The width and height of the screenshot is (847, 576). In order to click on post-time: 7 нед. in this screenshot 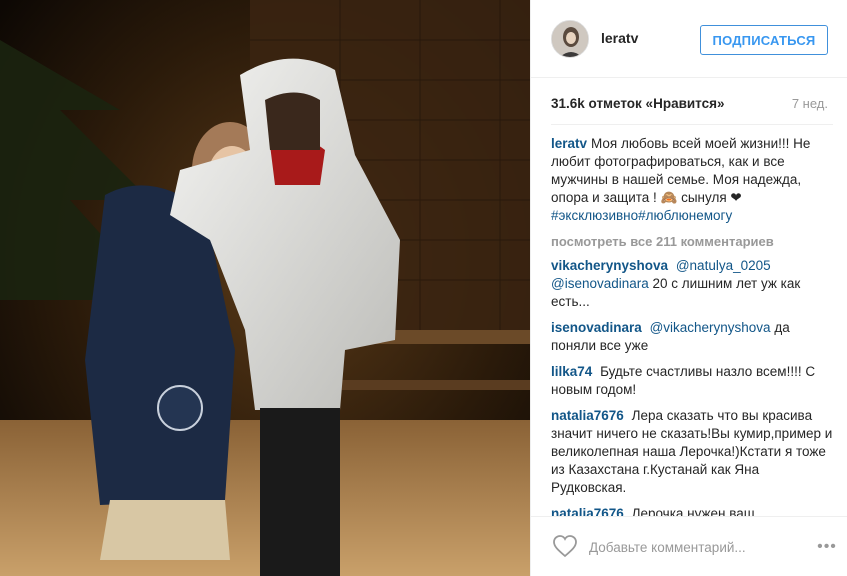, I will do `click(810, 103)`.